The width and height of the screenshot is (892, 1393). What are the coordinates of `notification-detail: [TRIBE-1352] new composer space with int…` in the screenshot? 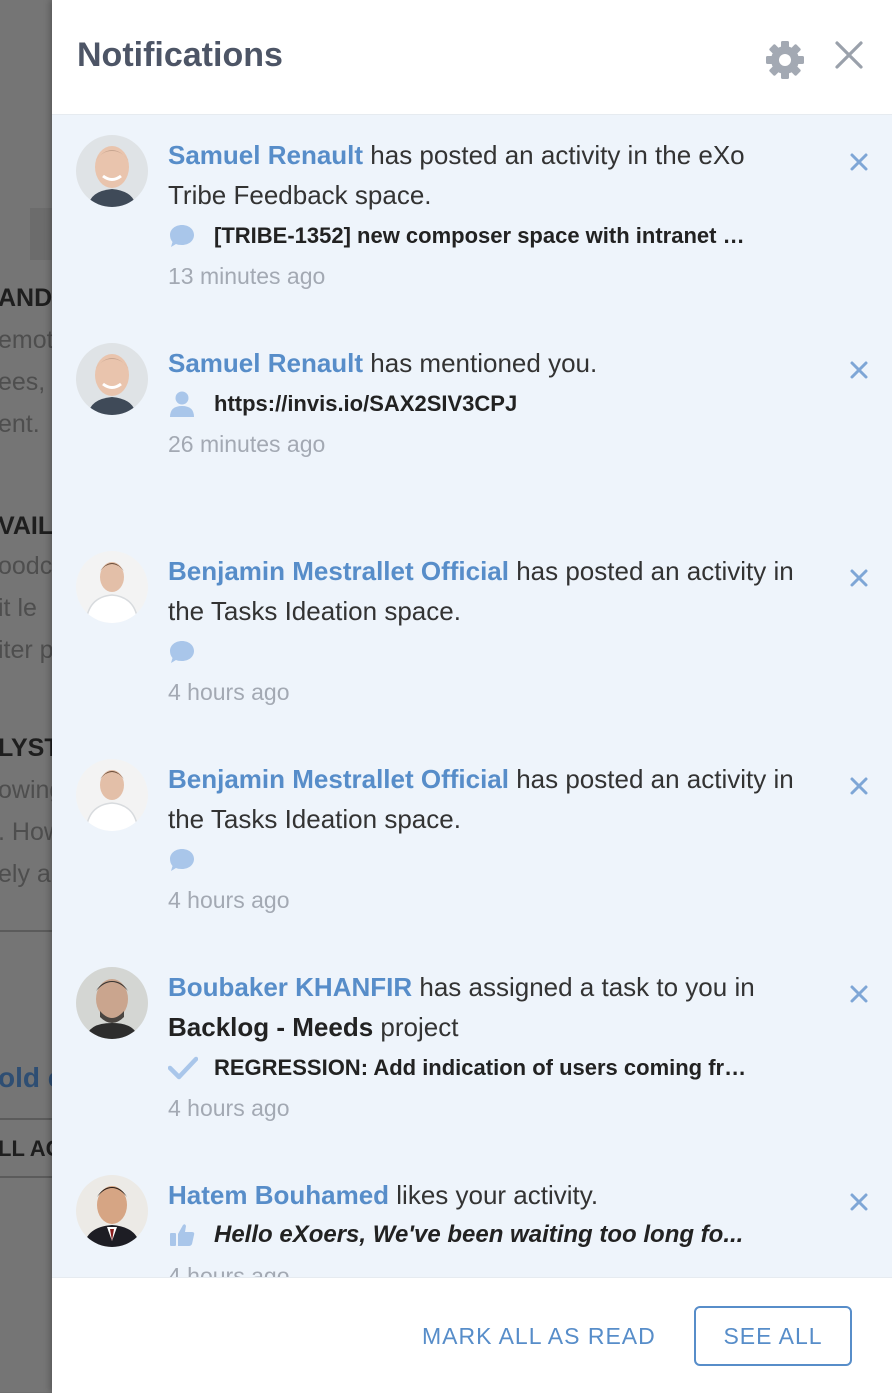 It's located at (488, 236).